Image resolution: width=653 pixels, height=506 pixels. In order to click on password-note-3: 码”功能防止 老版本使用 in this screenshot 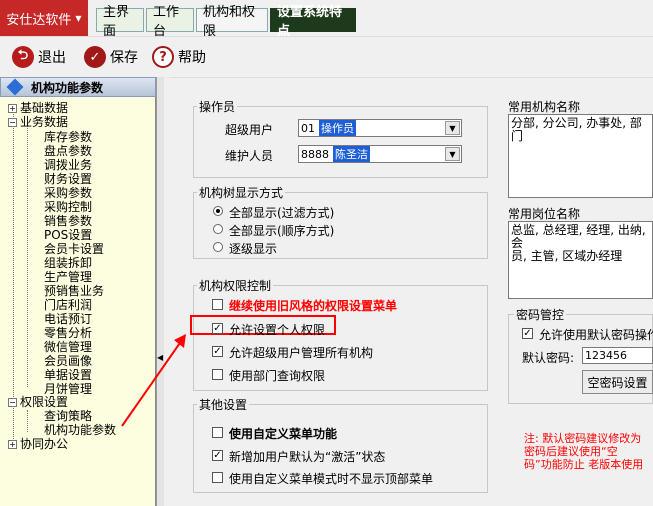, I will do `click(584, 464)`.